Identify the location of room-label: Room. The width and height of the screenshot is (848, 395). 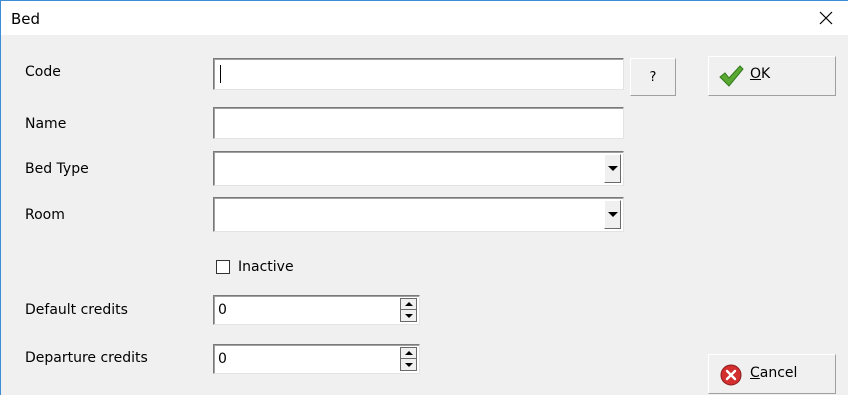
(45, 215).